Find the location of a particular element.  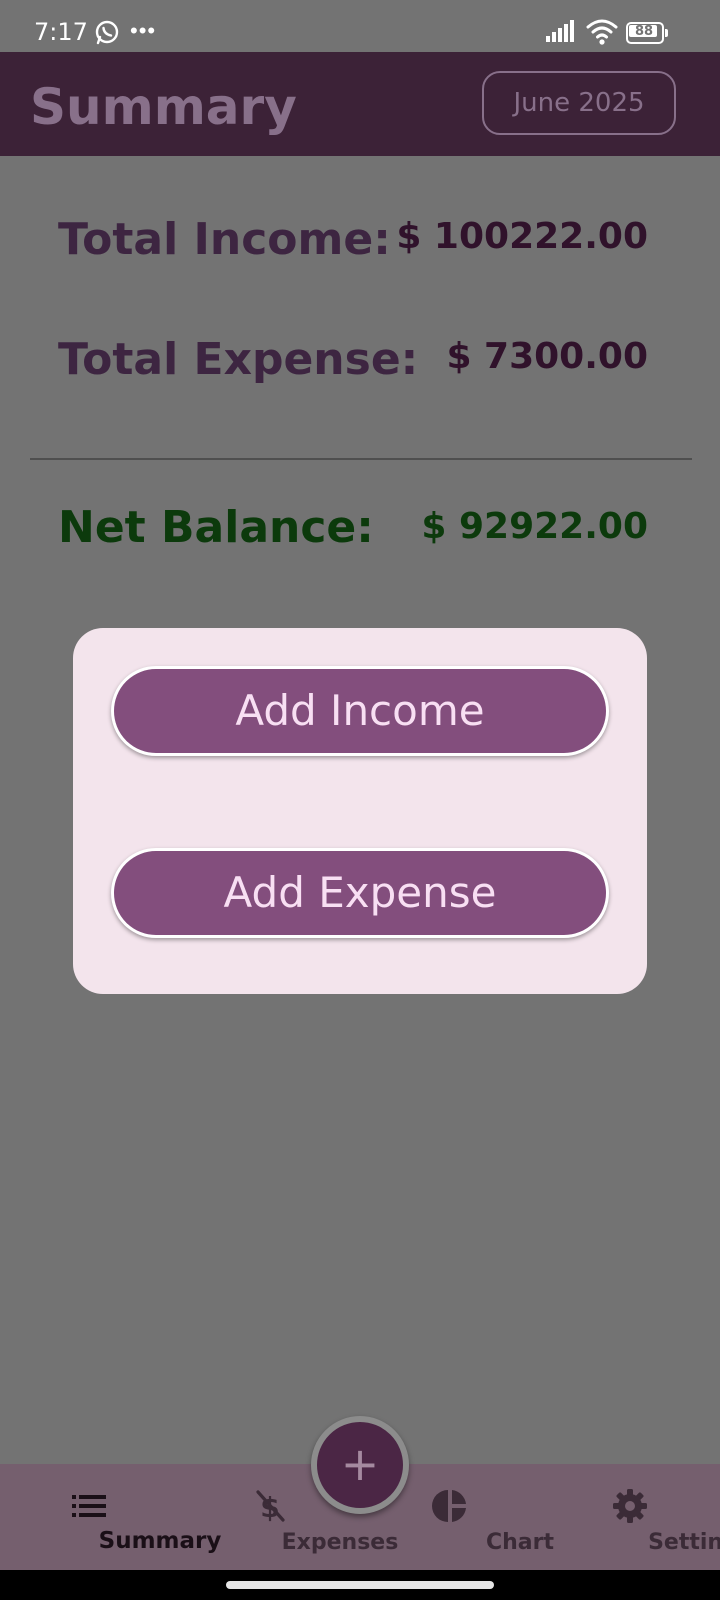

add-income-button: Add Income is located at coordinates (360, 711).